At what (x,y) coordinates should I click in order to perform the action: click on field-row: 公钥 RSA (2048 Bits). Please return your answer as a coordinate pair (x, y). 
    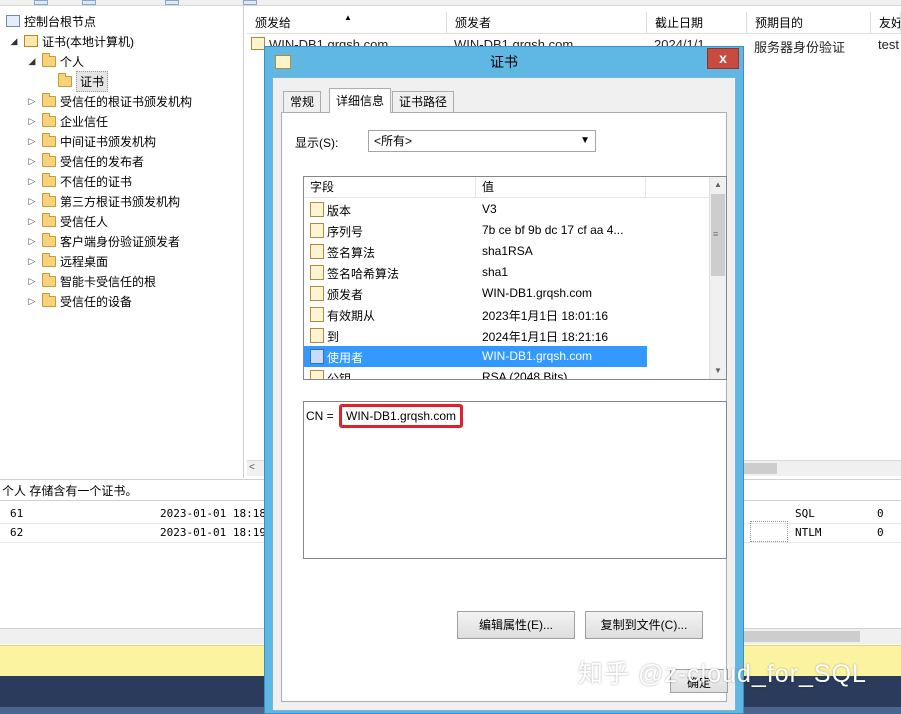
    Looking at the image, I should click on (507, 373).